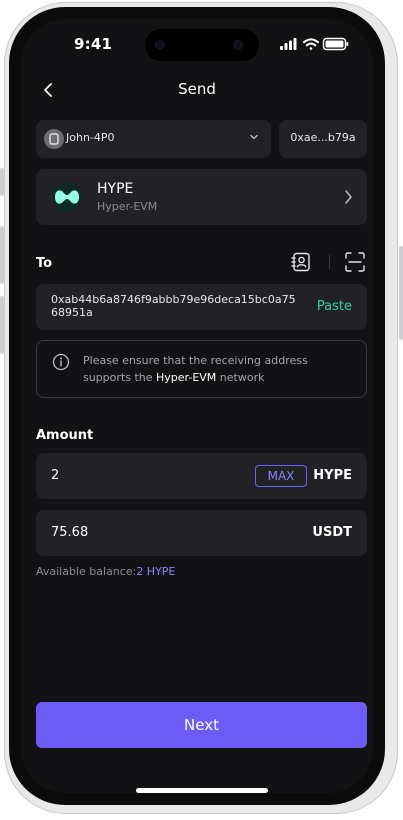 This screenshot has height=820, width=403. Describe the element at coordinates (334, 306) in the screenshot. I see `paste-button: Paste` at that location.